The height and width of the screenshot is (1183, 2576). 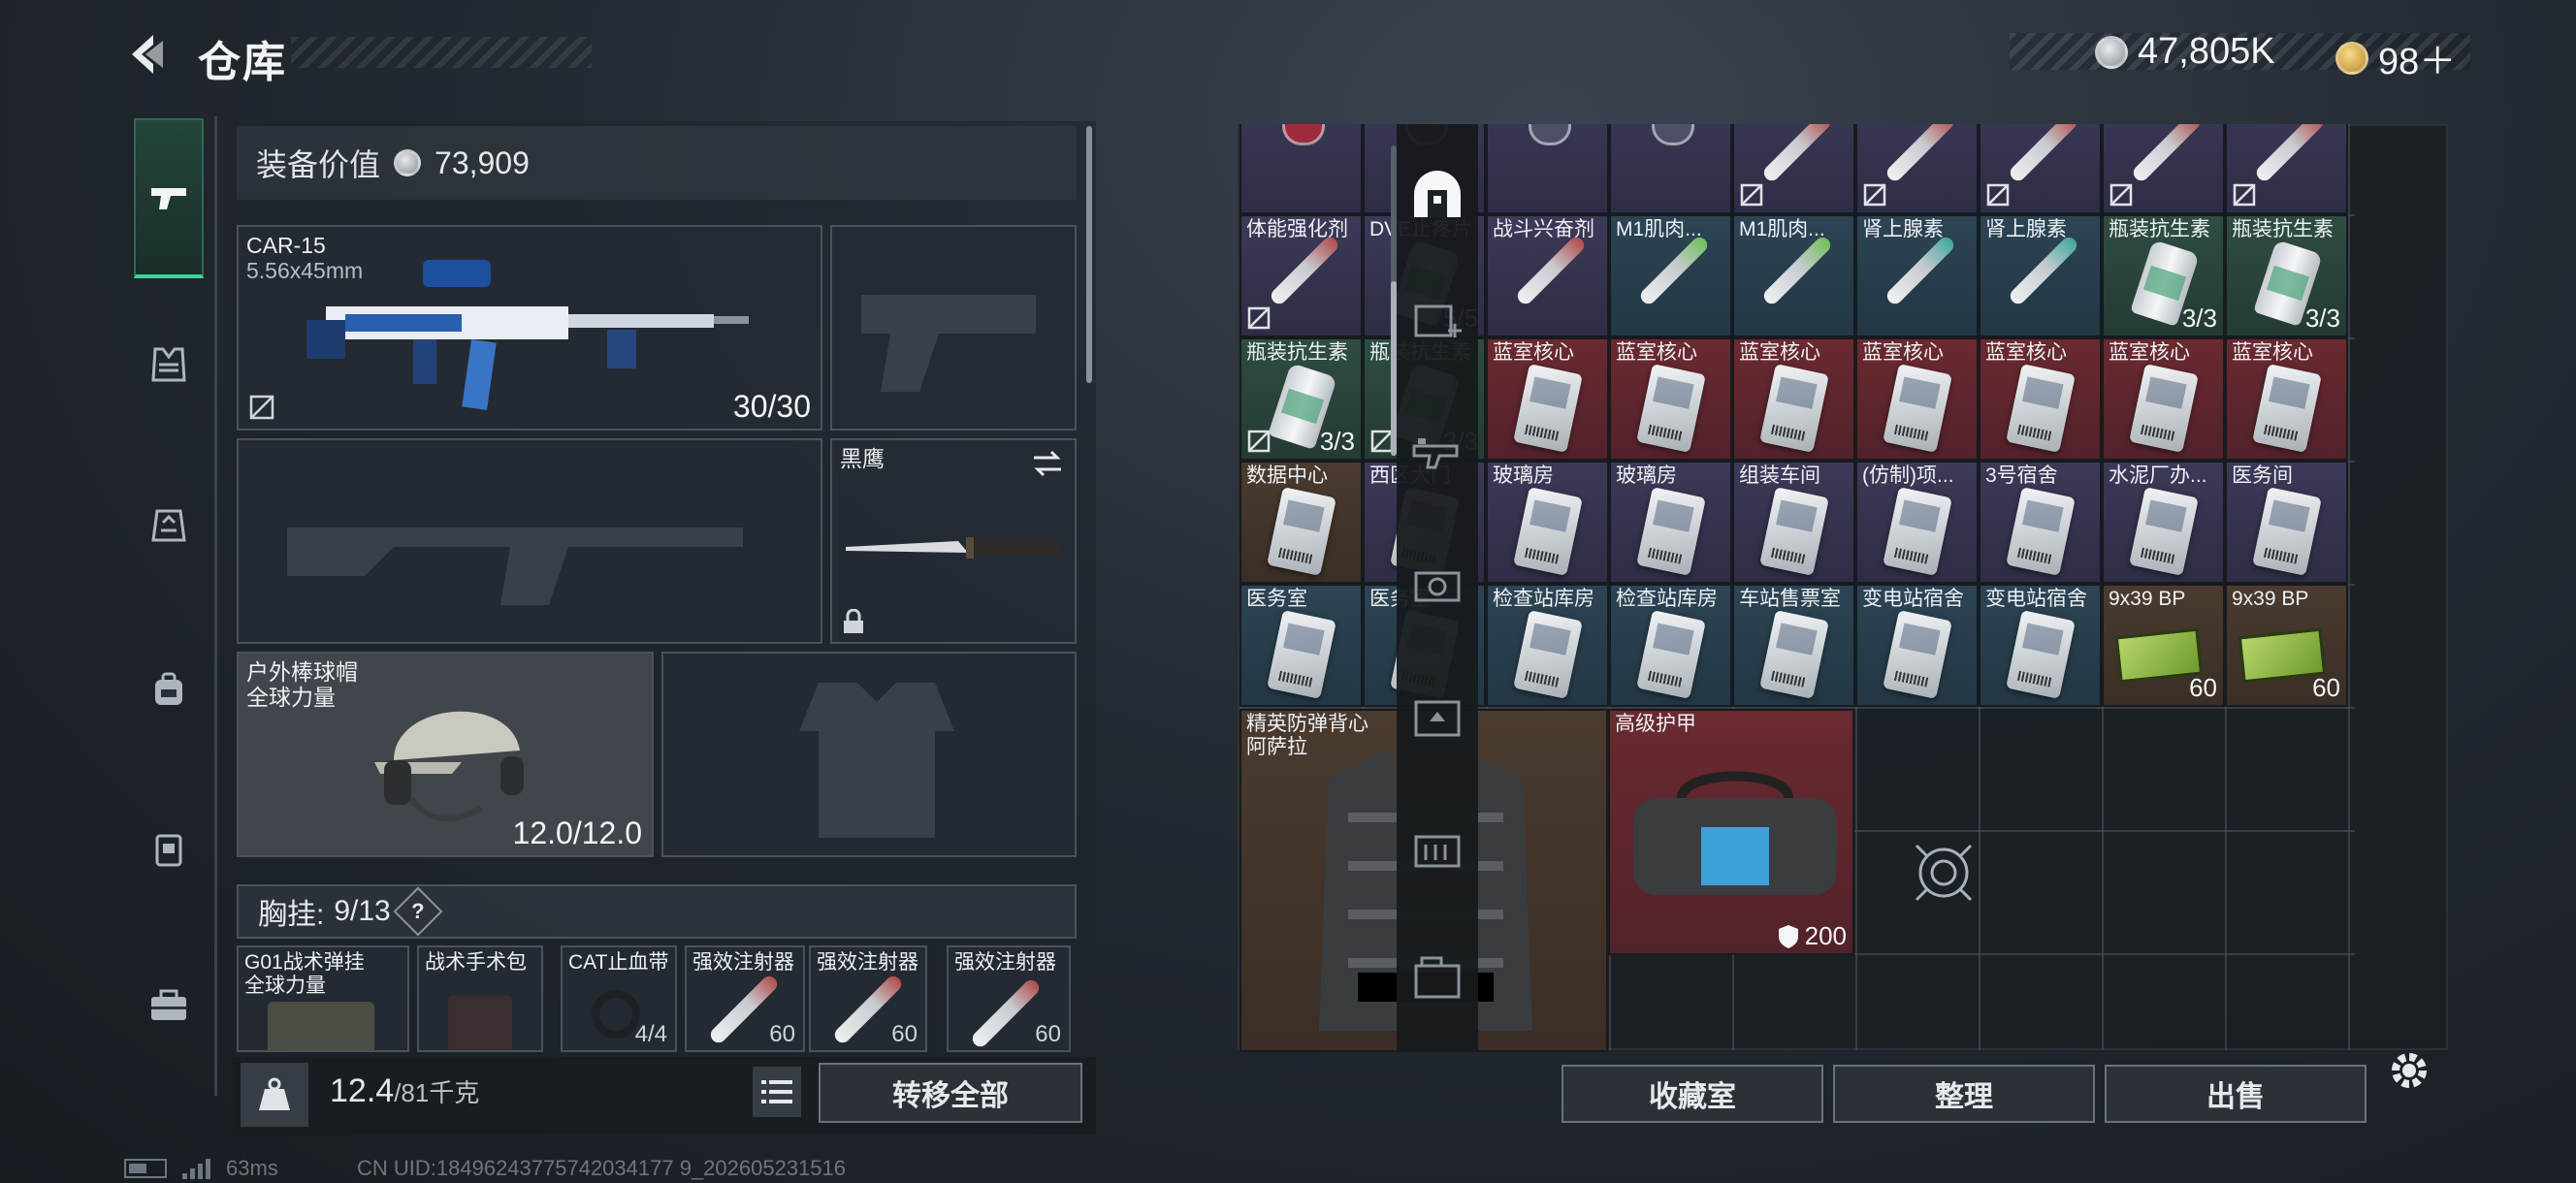 What do you see at coordinates (1692, 1094) in the screenshot?
I see `collection-room-button: 收藏室` at bounding box center [1692, 1094].